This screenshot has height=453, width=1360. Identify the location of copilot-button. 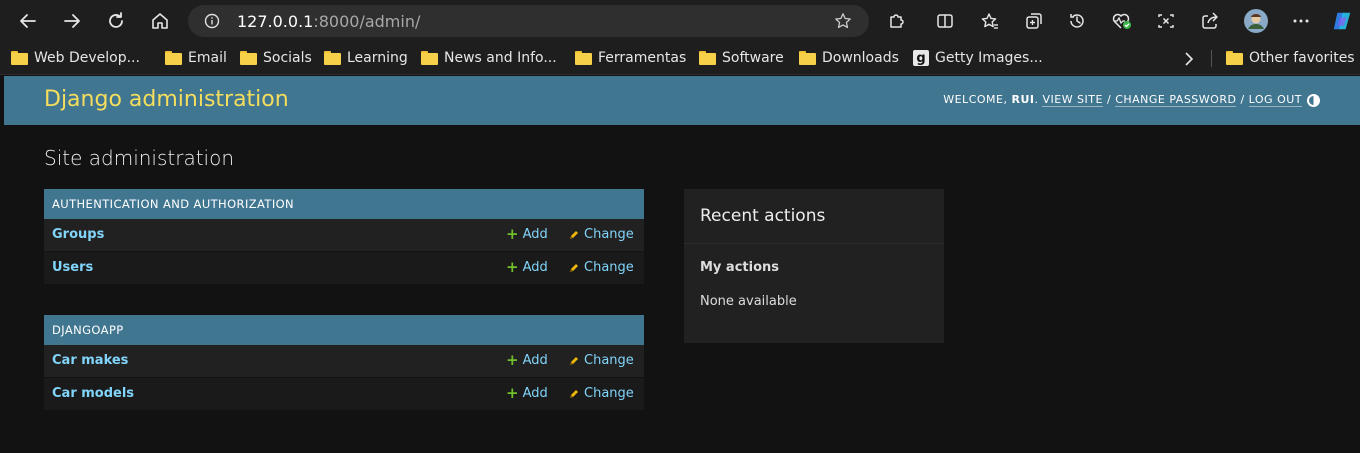
(1342, 21).